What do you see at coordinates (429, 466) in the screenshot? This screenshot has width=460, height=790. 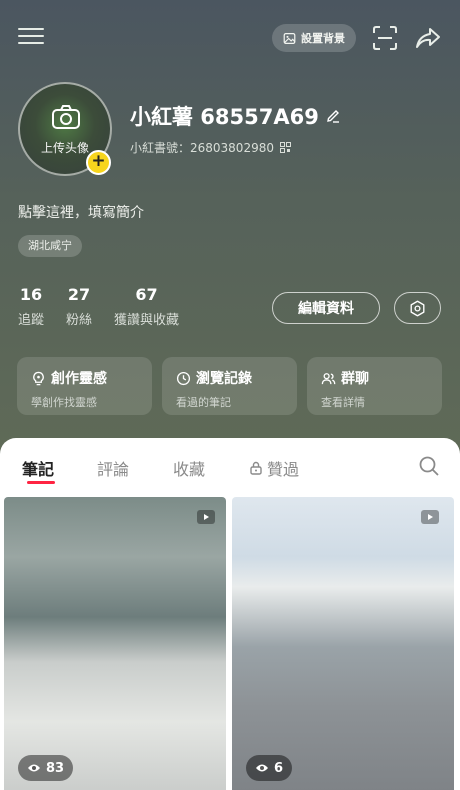 I see `search-icon` at bounding box center [429, 466].